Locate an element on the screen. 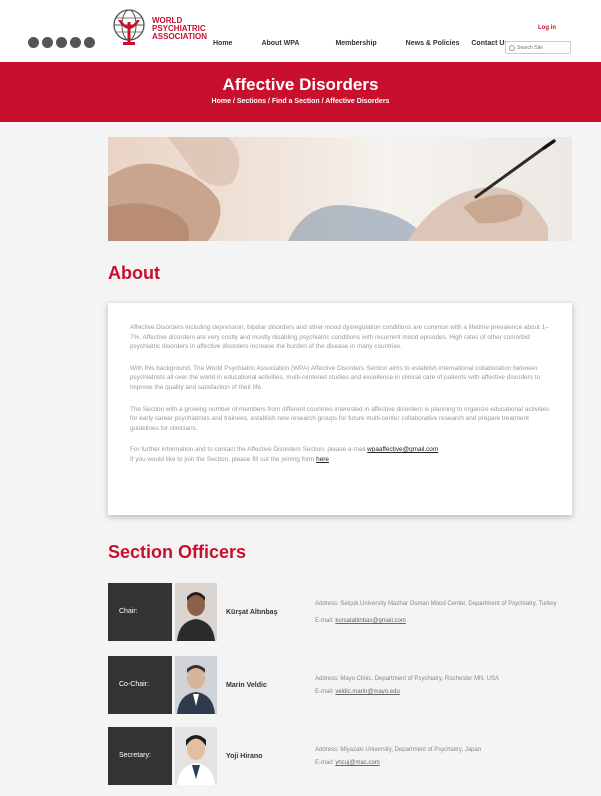  globe-logo-icon is located at coordinates (129, 27).